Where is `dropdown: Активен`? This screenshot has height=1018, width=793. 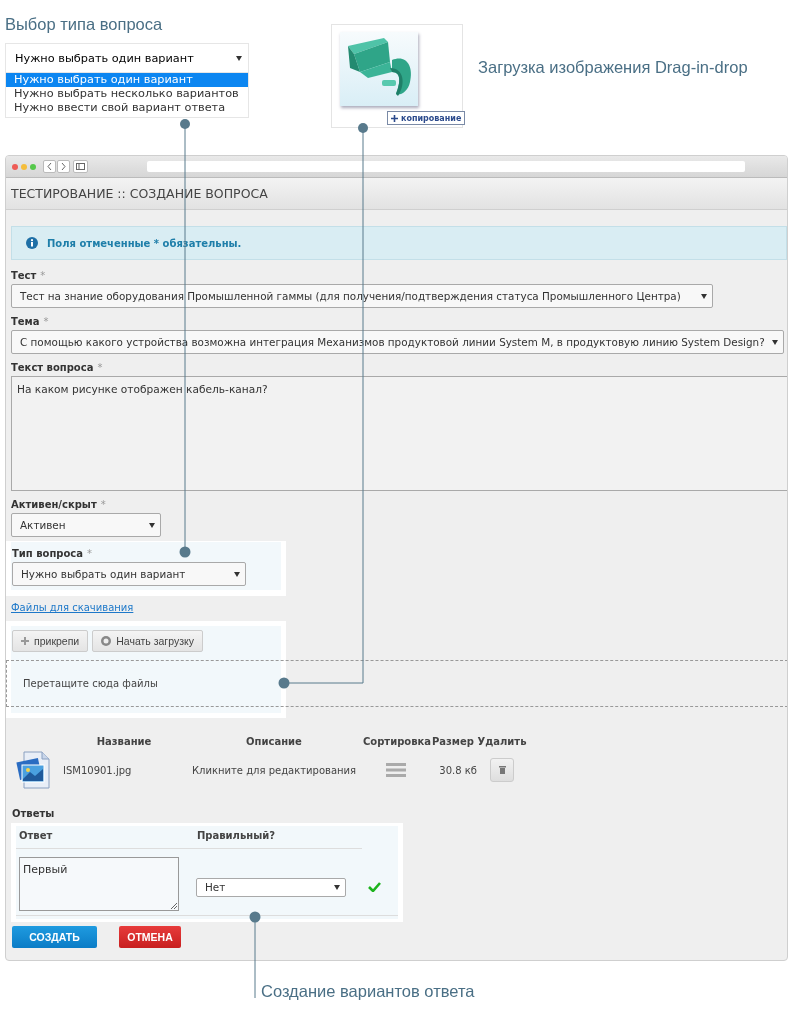 dropdown: Активен is located at coordinates (86, 525).